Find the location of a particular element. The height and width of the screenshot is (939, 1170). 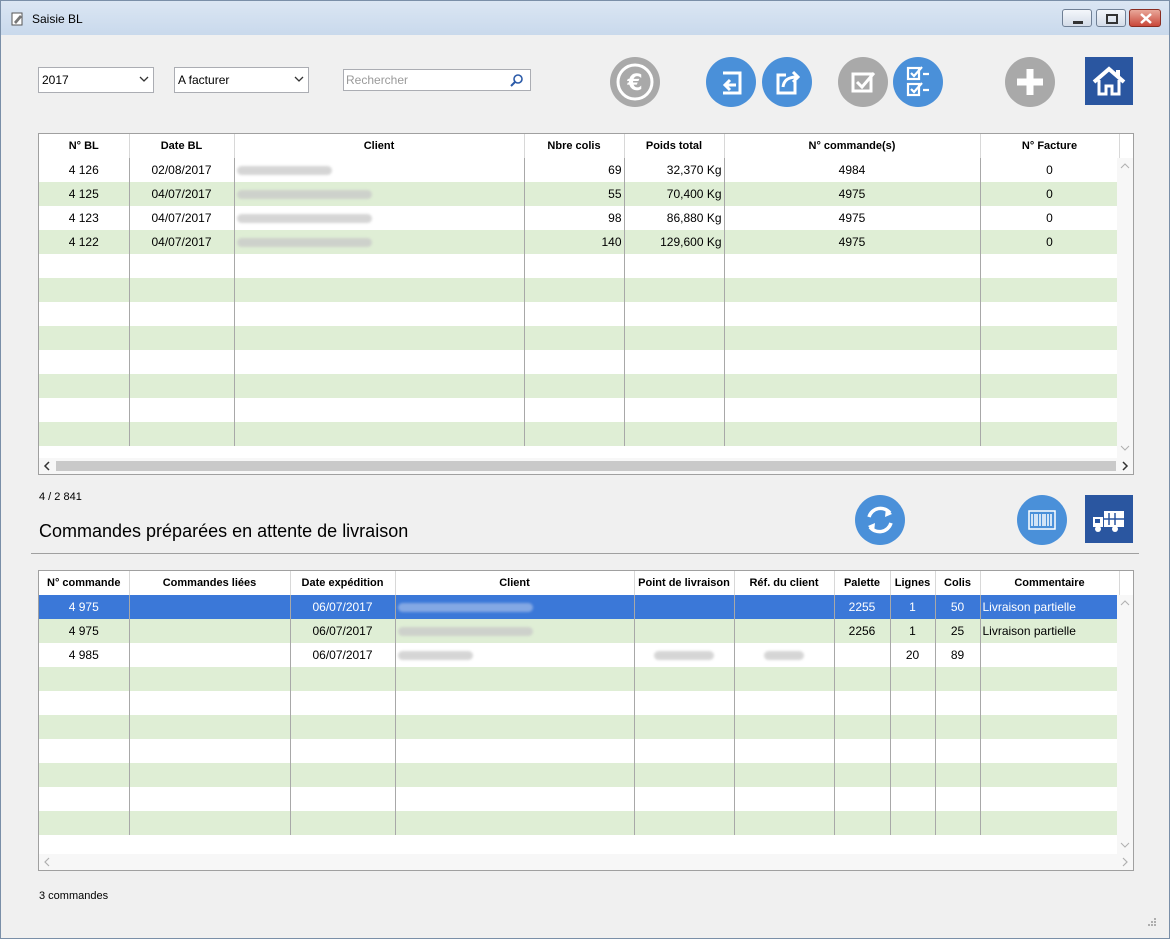

validate-all-icon is located at coordinates (917, 81).